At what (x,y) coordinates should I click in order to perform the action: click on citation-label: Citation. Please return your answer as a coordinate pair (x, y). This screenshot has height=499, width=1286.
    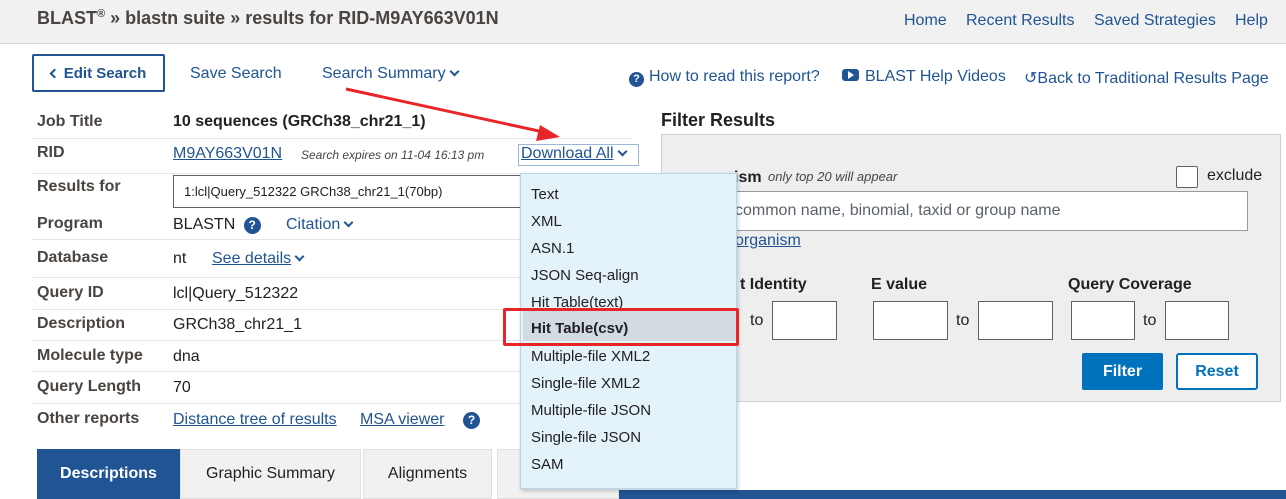
    Looking at the image, I should click on (313, 224).